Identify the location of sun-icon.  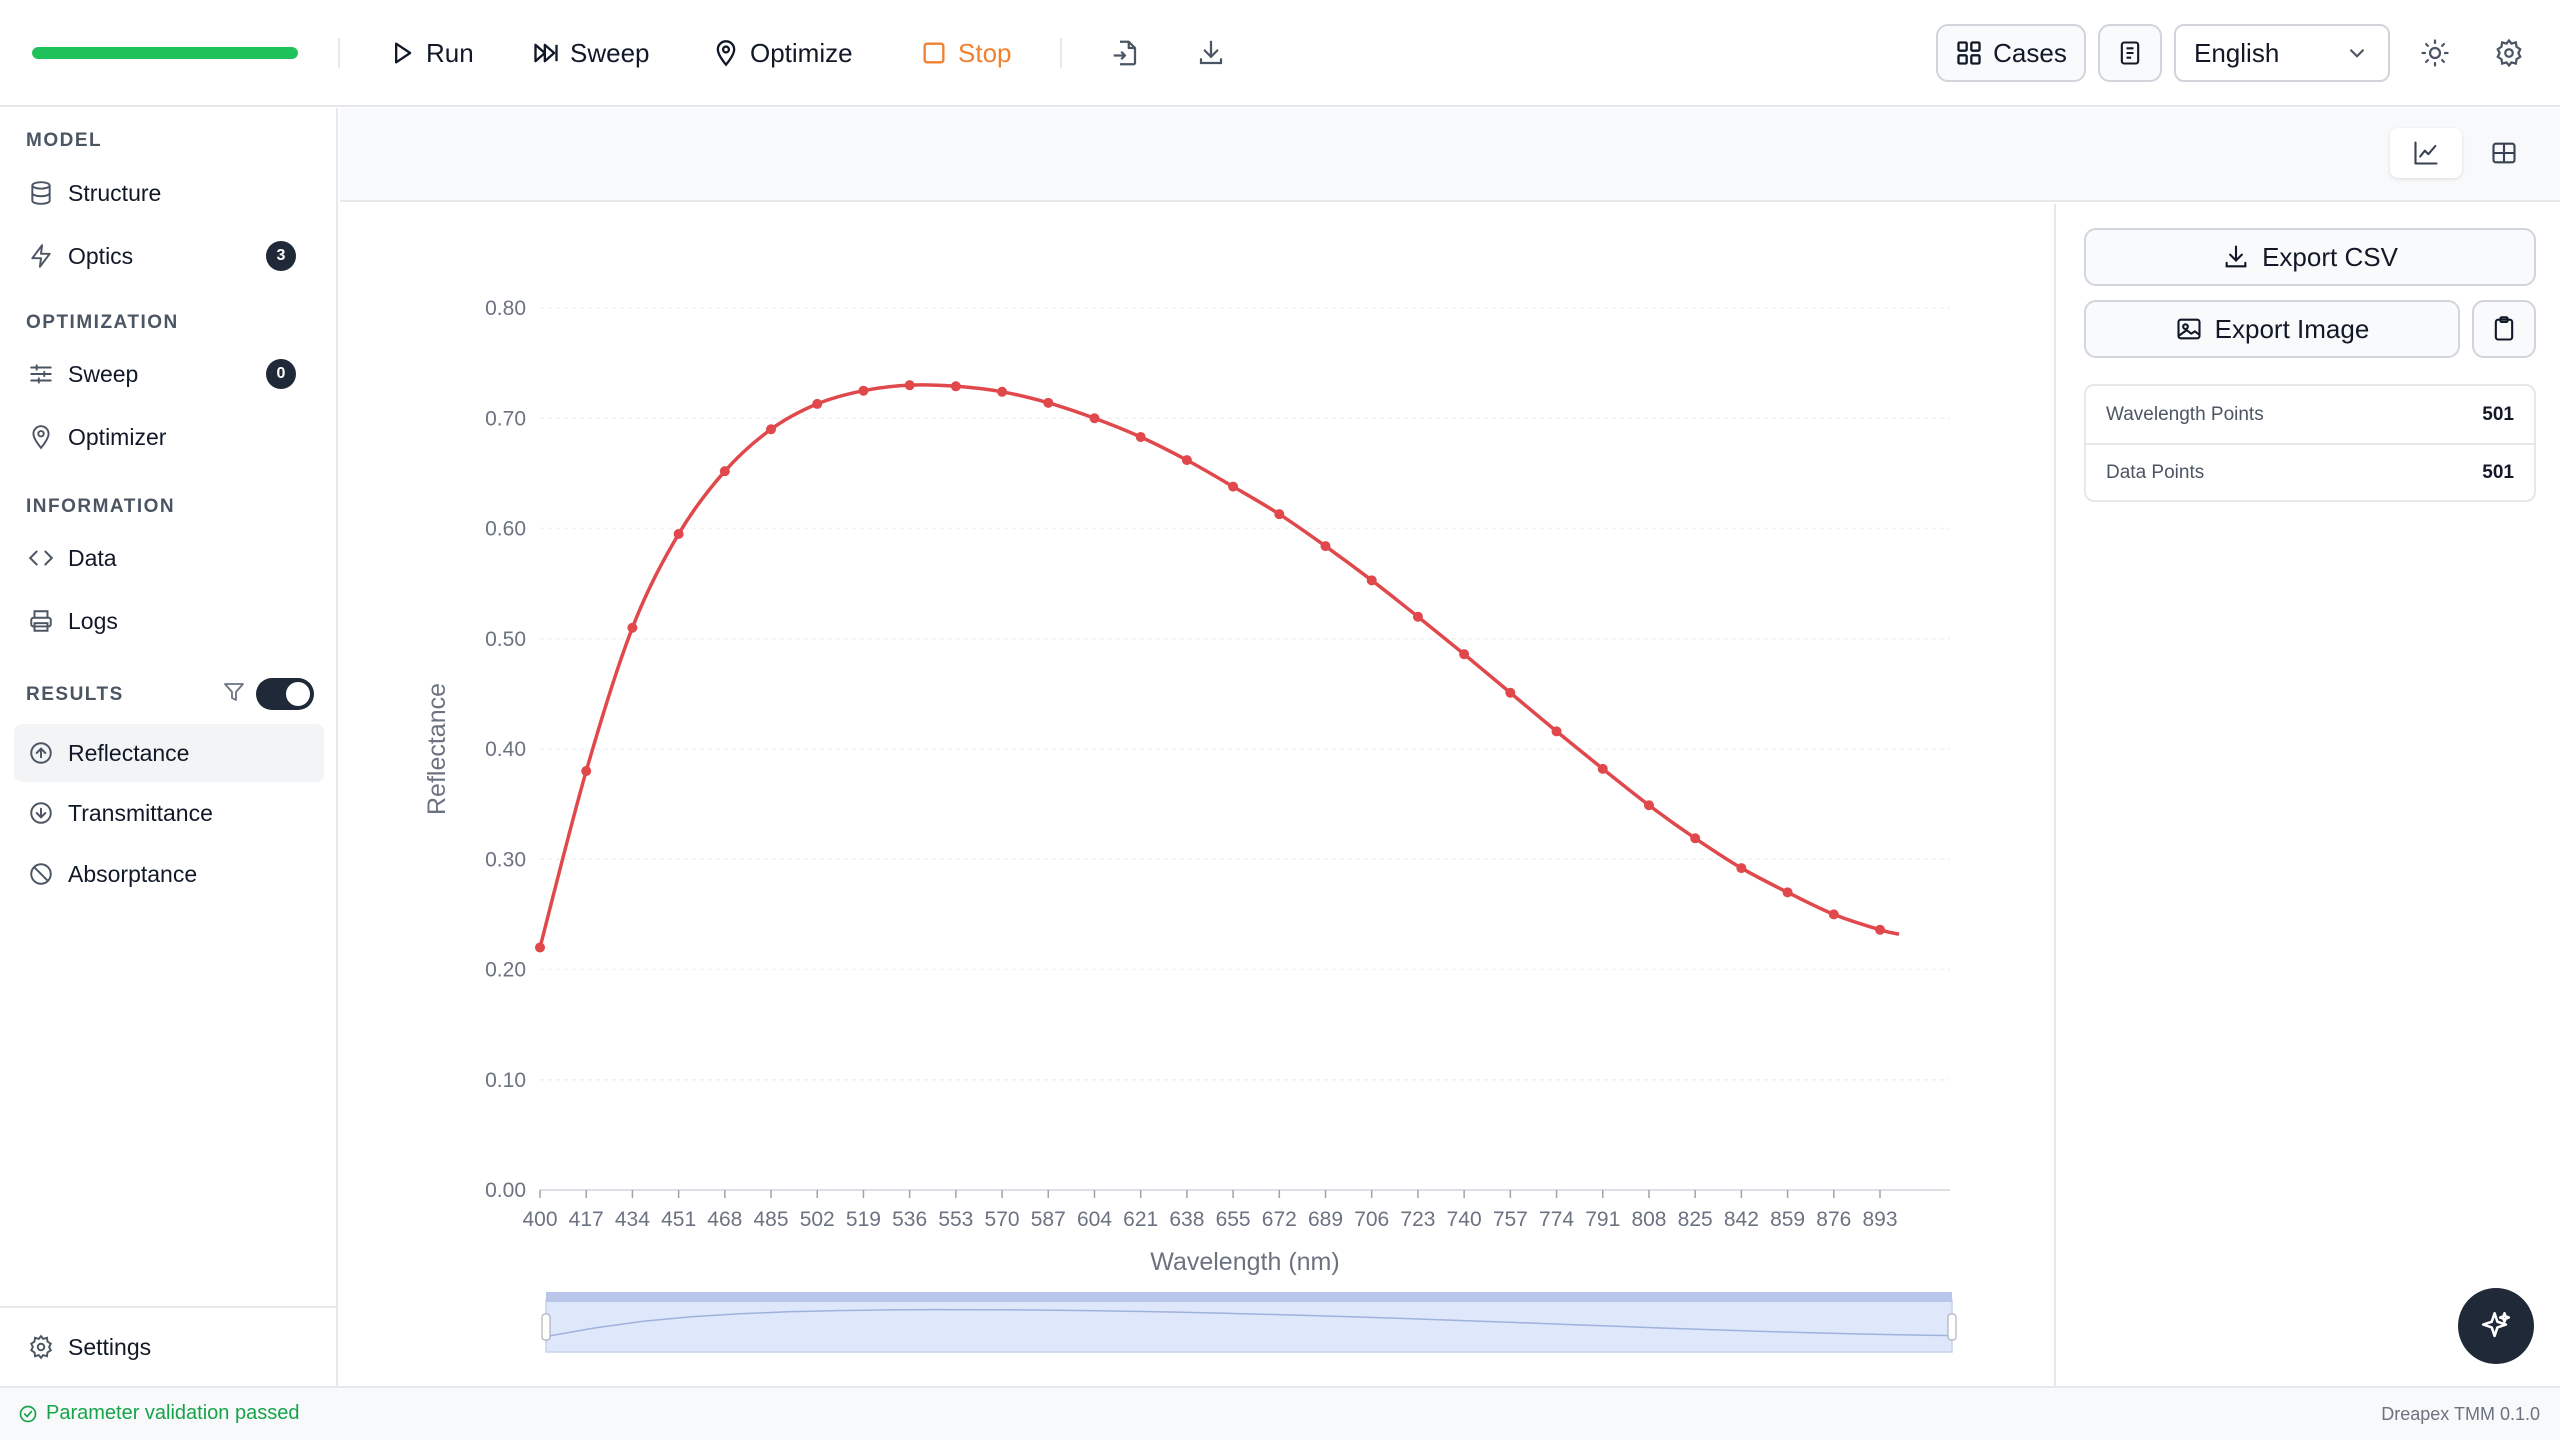
(2435, 53).